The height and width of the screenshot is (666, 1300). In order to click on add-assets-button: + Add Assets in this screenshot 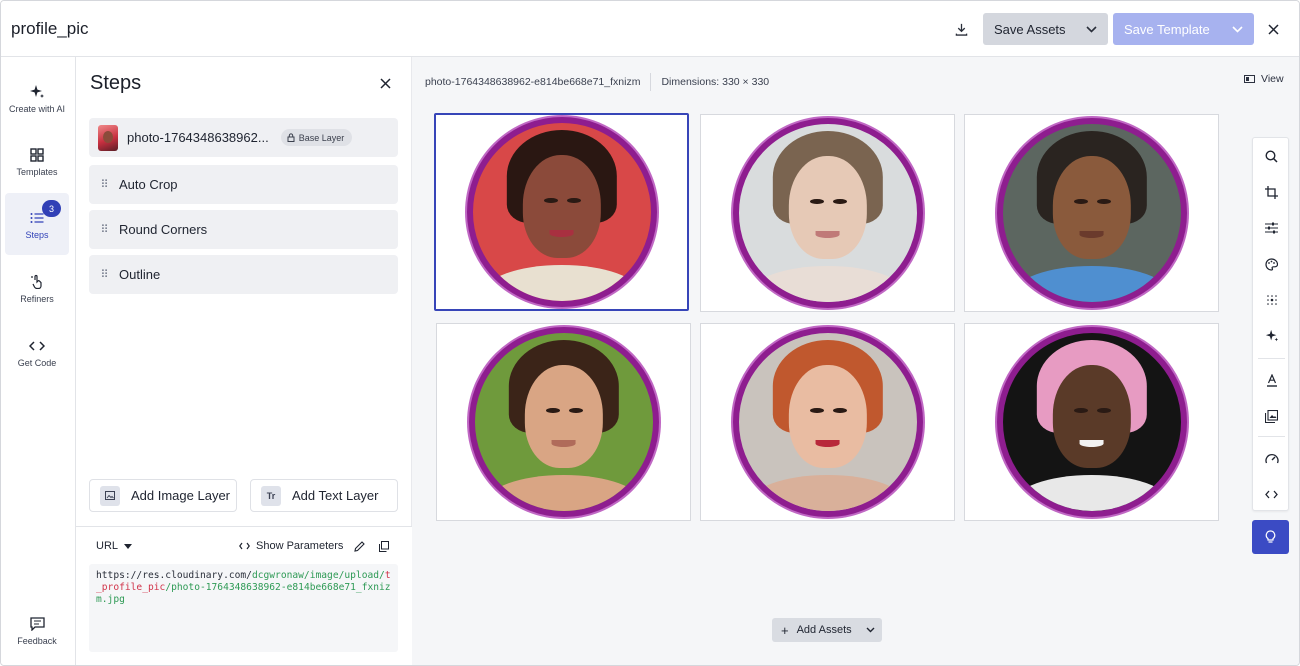, I will do `click(827, 630)`.